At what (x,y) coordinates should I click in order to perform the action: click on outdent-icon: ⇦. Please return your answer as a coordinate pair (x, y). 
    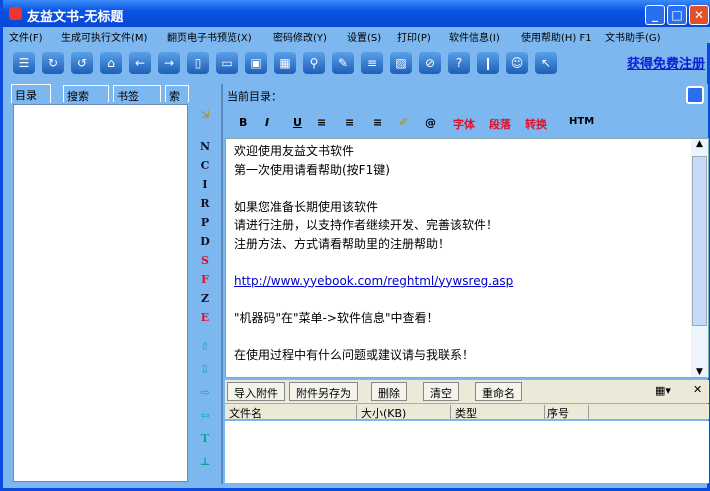
    Looking at the image, I should click on (205, 415).